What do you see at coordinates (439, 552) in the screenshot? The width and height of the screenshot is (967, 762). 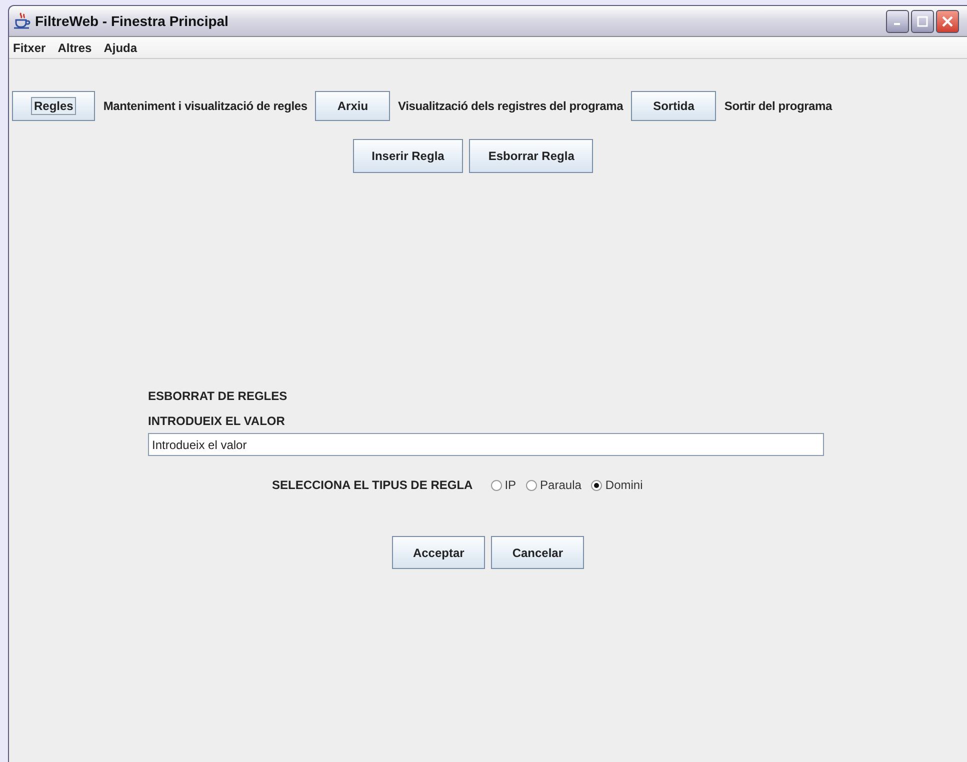 I see `dialog-button: Acceptar` at bounding box center [439, 552].